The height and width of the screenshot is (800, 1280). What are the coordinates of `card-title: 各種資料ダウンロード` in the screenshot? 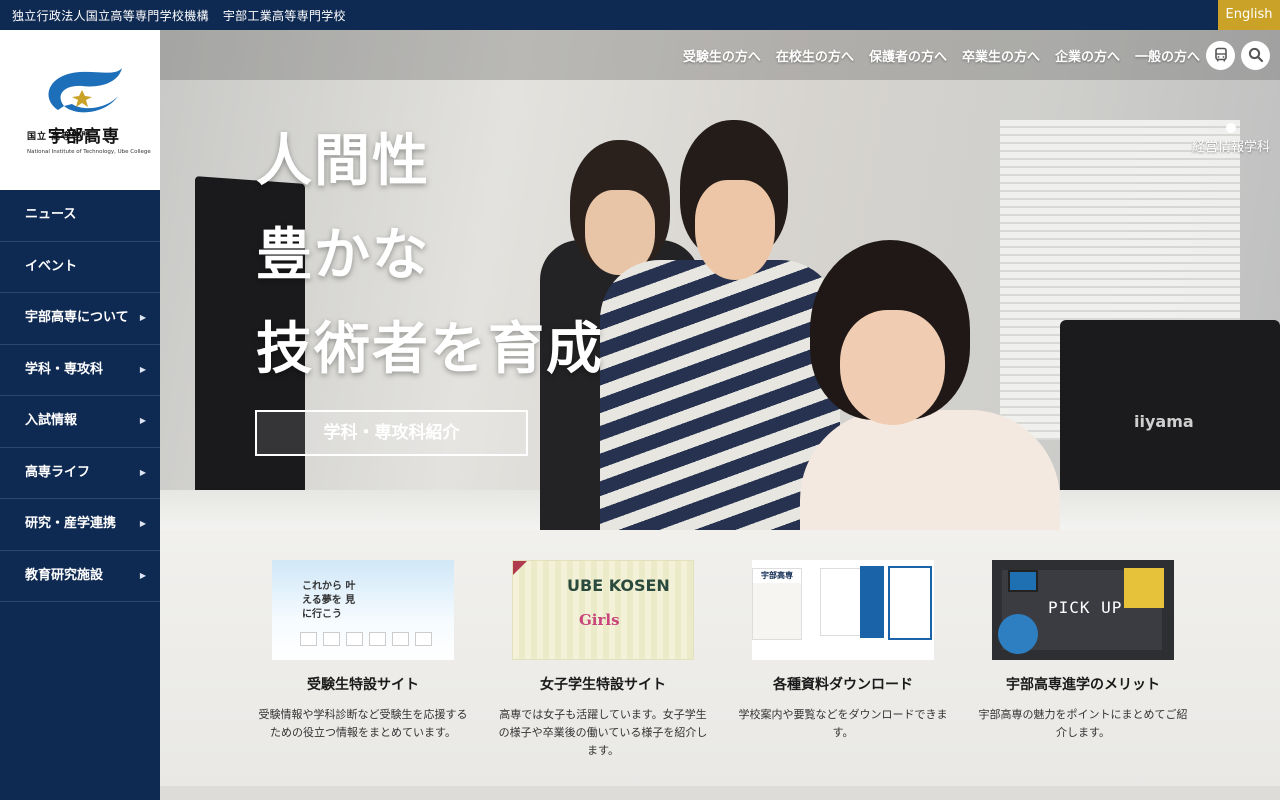 It's located at (843, 685).